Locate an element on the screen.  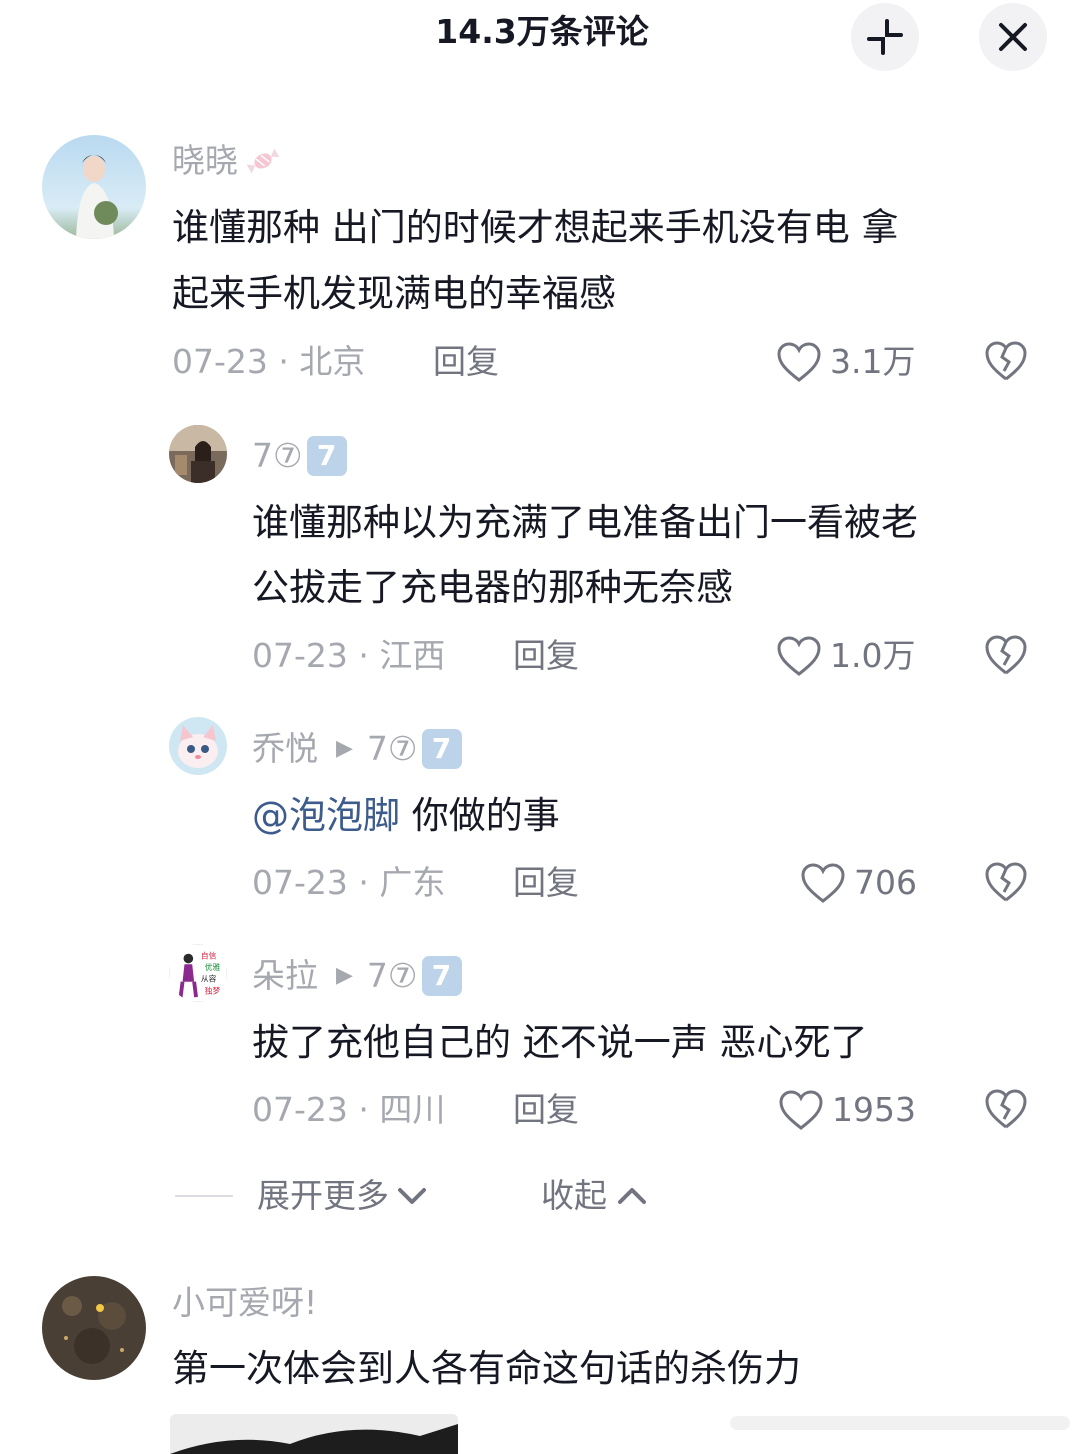
comment-location: 四川 is located at coordinates (412, 1109).